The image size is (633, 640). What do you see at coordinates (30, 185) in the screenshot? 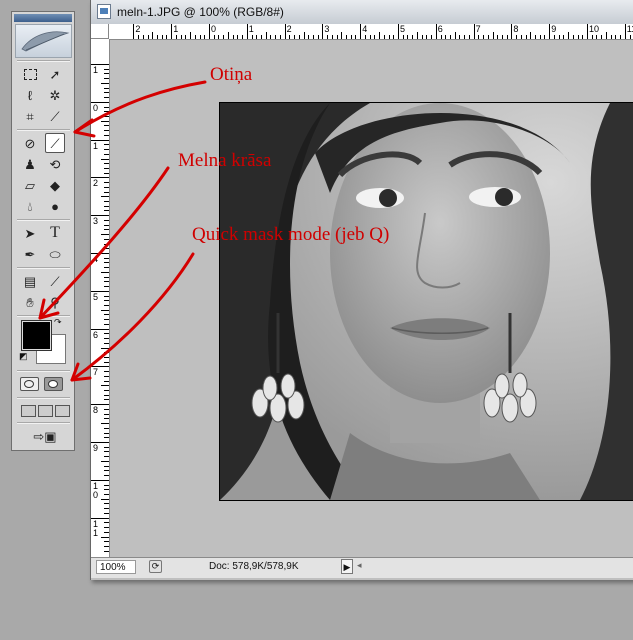
I see `eraser-icon: ▱` at bounding box center [30, 185].